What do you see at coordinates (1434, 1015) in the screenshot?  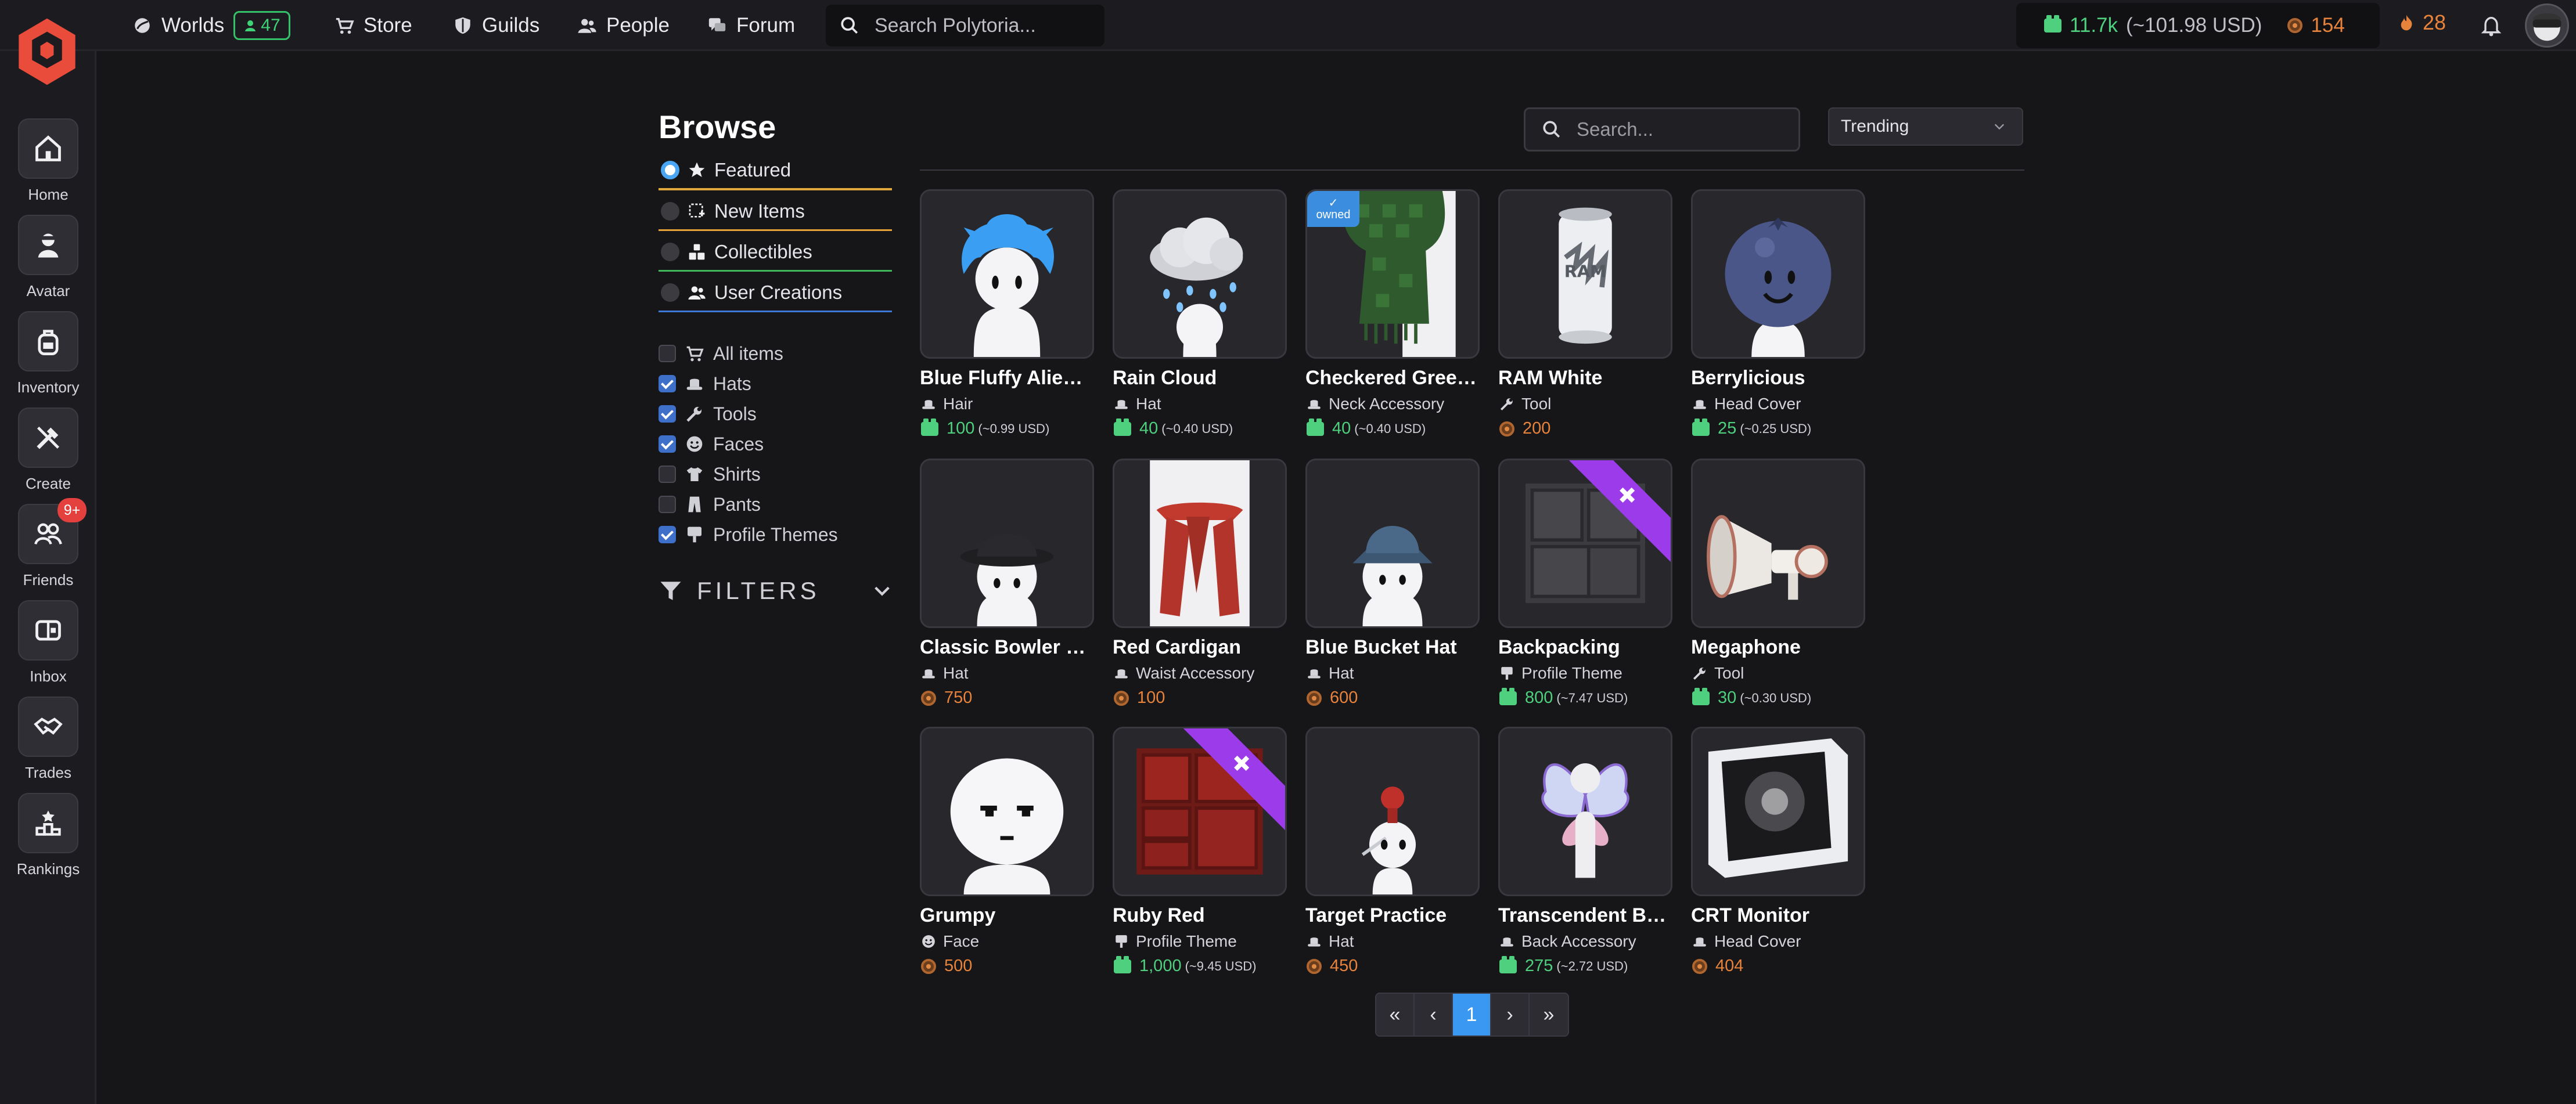 I see `prev-page-button: ‹` at bounding box center [1434, 1015].